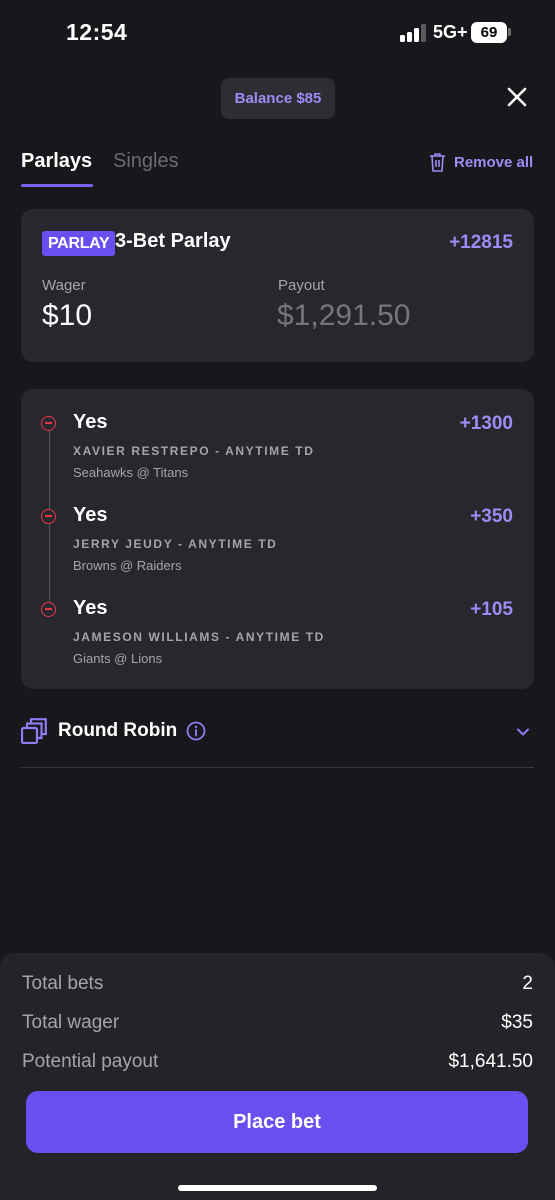 This screenshot has height=1200, width=555. I want to click on total-bets-label: Total bets, so click(63, 983).